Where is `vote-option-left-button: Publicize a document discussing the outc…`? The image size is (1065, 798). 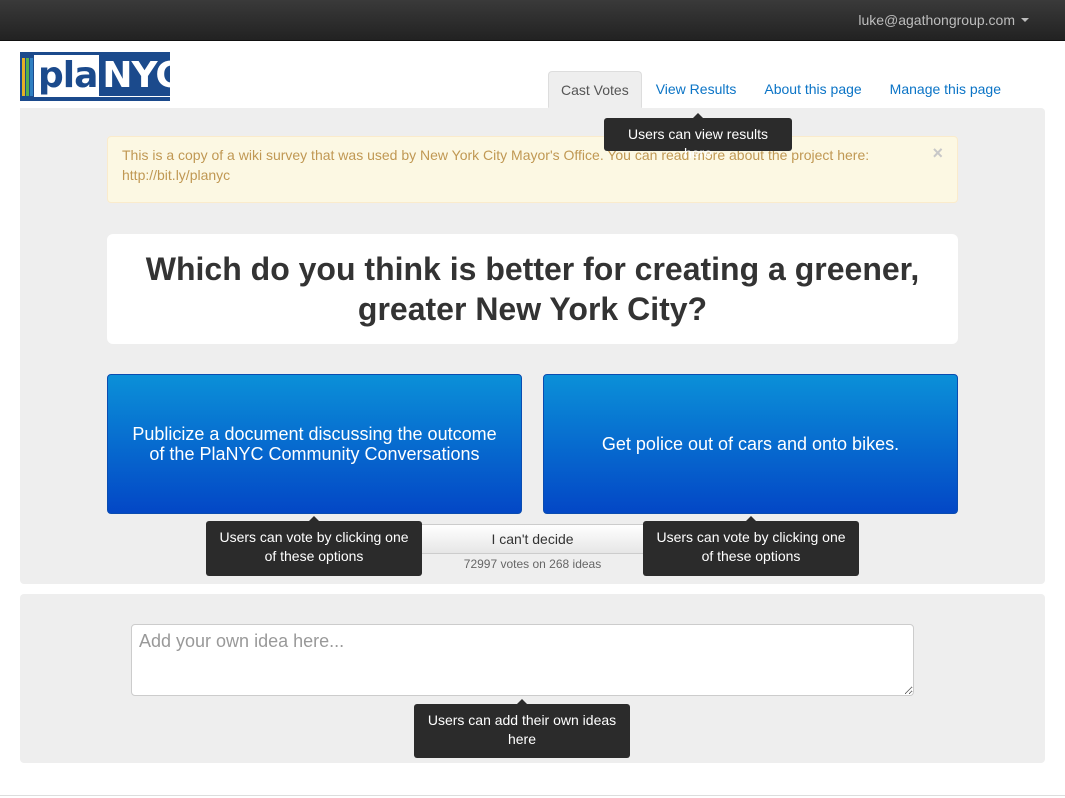
vote-option-left-button: Publicize a document discussing the outc… is located at coordinates (314, 444).